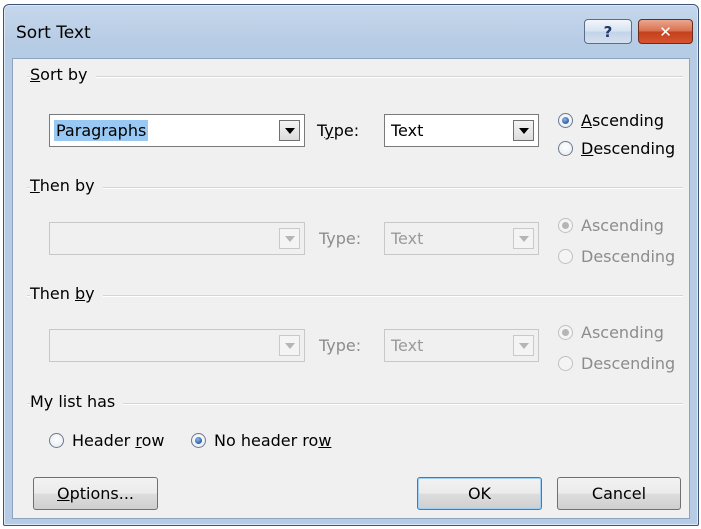 The image size is (701, 529). What do you see at coordinates (63, 74) in the screenshot?
I see `sort-by-label: Sort by` at bounding box center [63, 74].